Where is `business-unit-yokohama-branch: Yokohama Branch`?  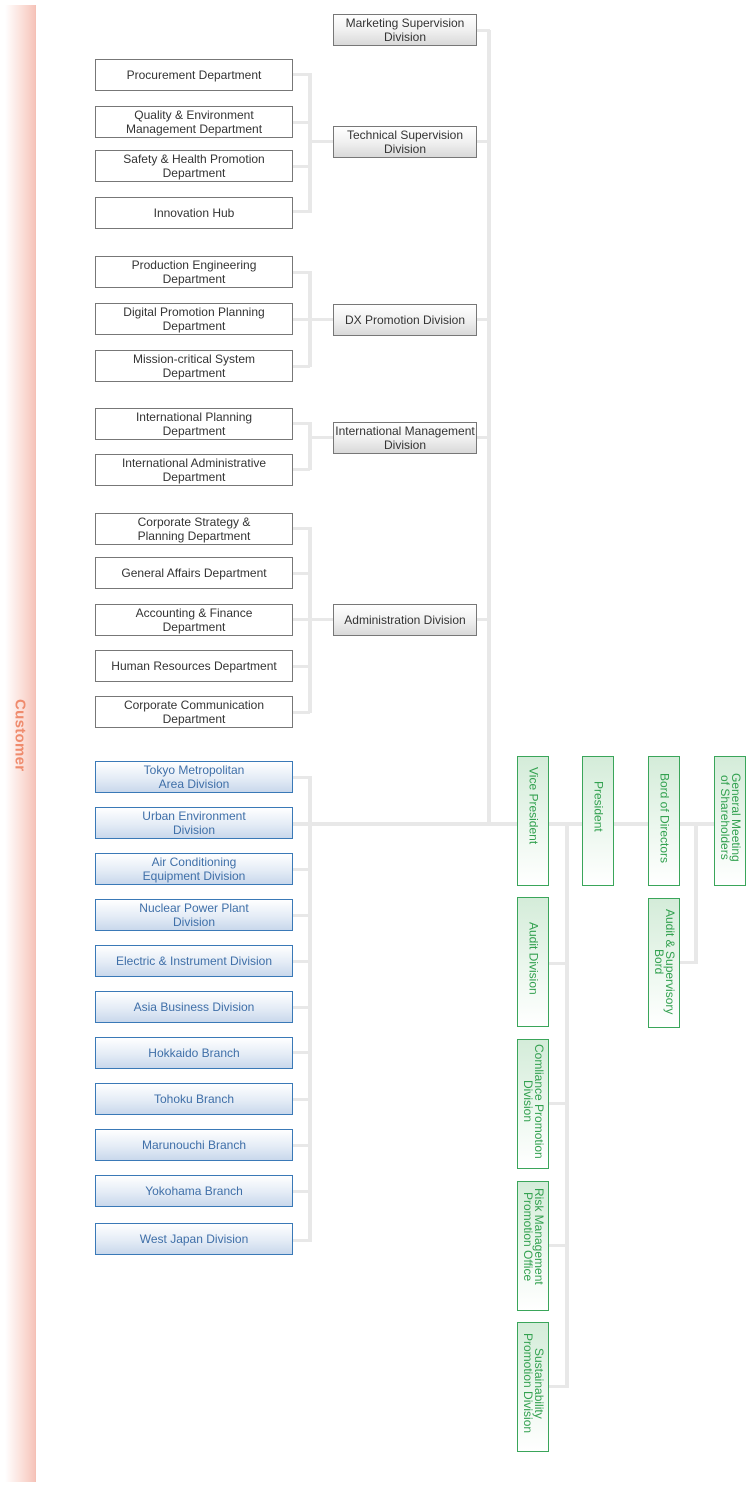
business-unit-yokohama-branch: Yokohama Branch is located at coordinates (194, 1191).